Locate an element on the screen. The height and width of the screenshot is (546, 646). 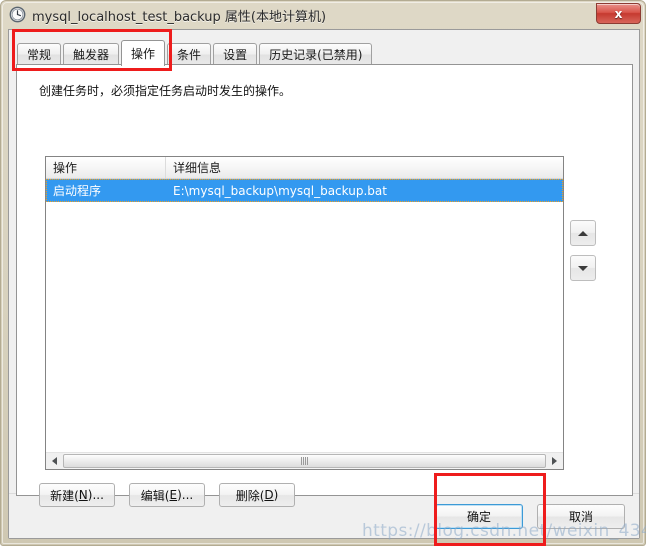
column-header-action: 操作 is located at coordinates (106, 167).